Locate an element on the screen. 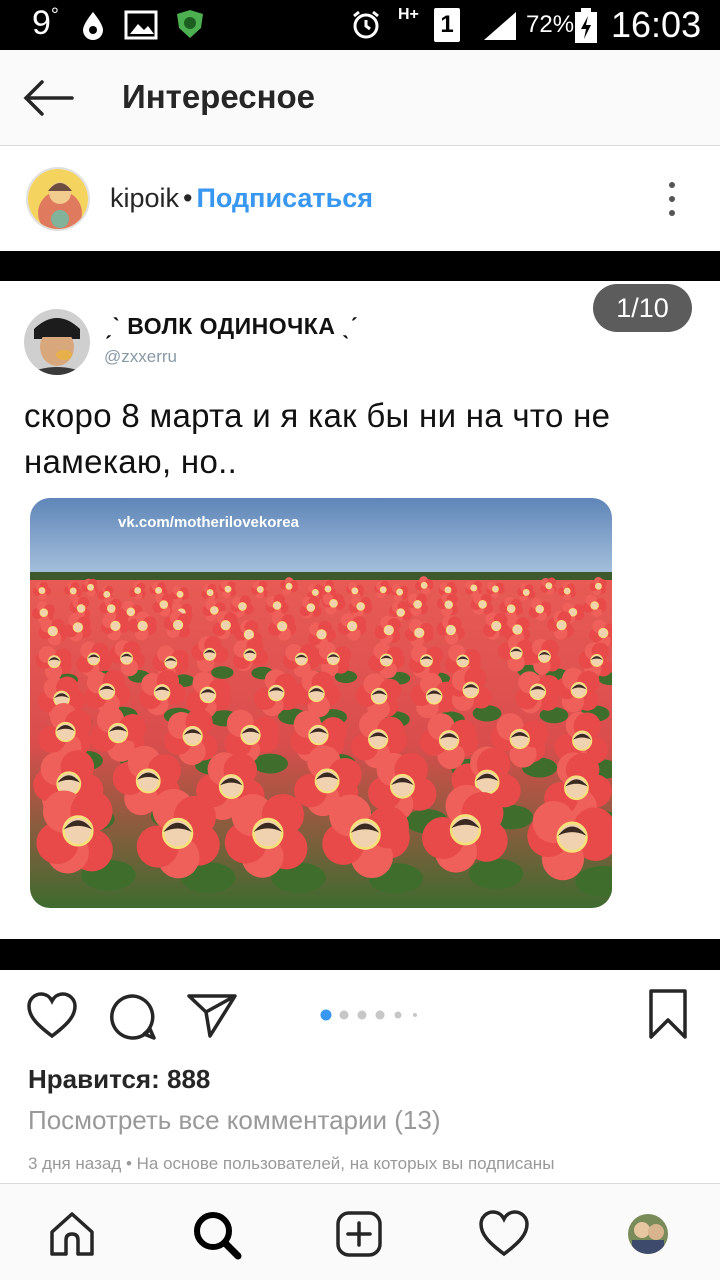  image-watermark: vk.com/motherilovekorea is located at coordinates (208, 522).